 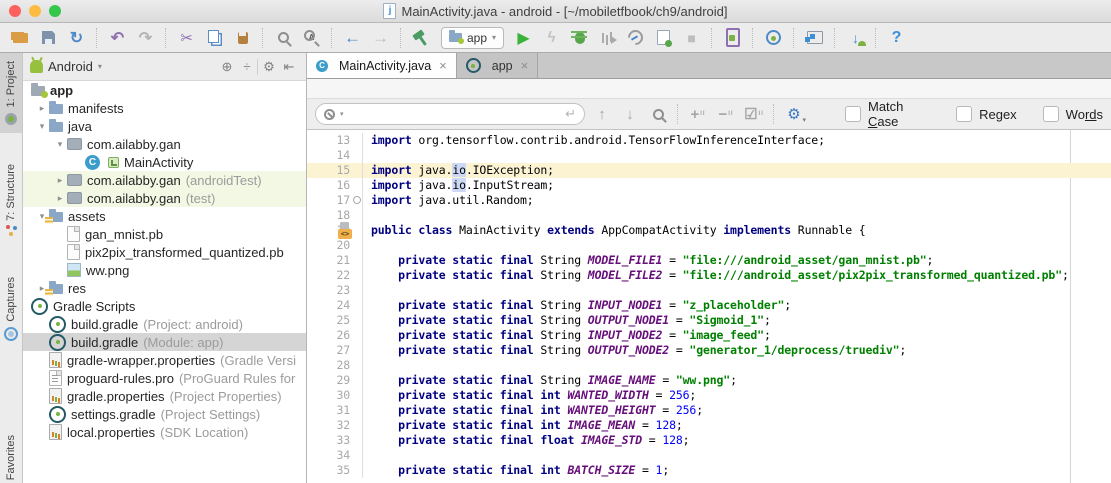 I want to click on words-checkbox: Words, so click(x=1072, y=114).